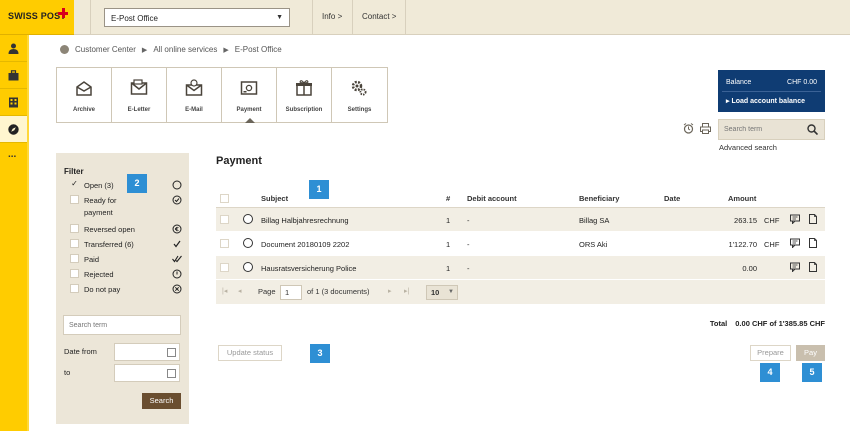 This screenshot has height=431, width=850. Describe the element at coordinates (185, 49) in the screenshot. I see `breadcrumb-item: All online services` at that location.